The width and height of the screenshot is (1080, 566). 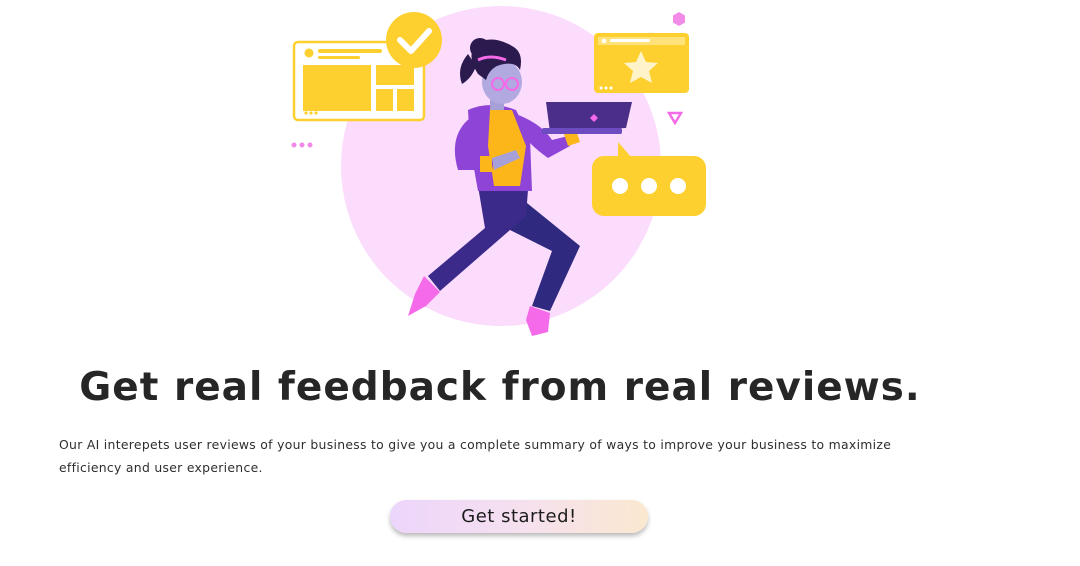 I want to click on check-icon, so click(x=414, y=40).